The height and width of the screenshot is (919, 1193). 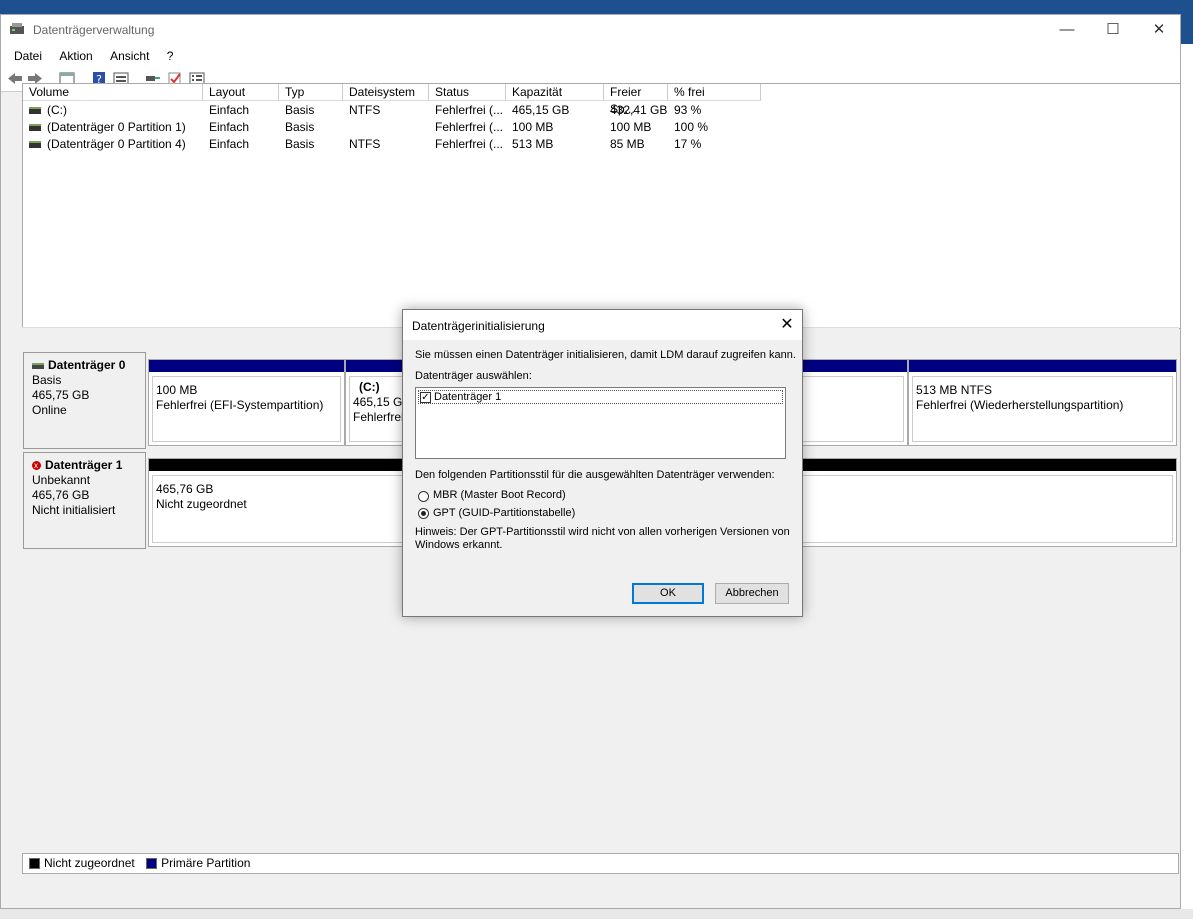 What do you see at coordinates (473, 376) in the screenshot?
I see `select-disk-label: Datenträger auswählen:` at bounding box center [473, 376].